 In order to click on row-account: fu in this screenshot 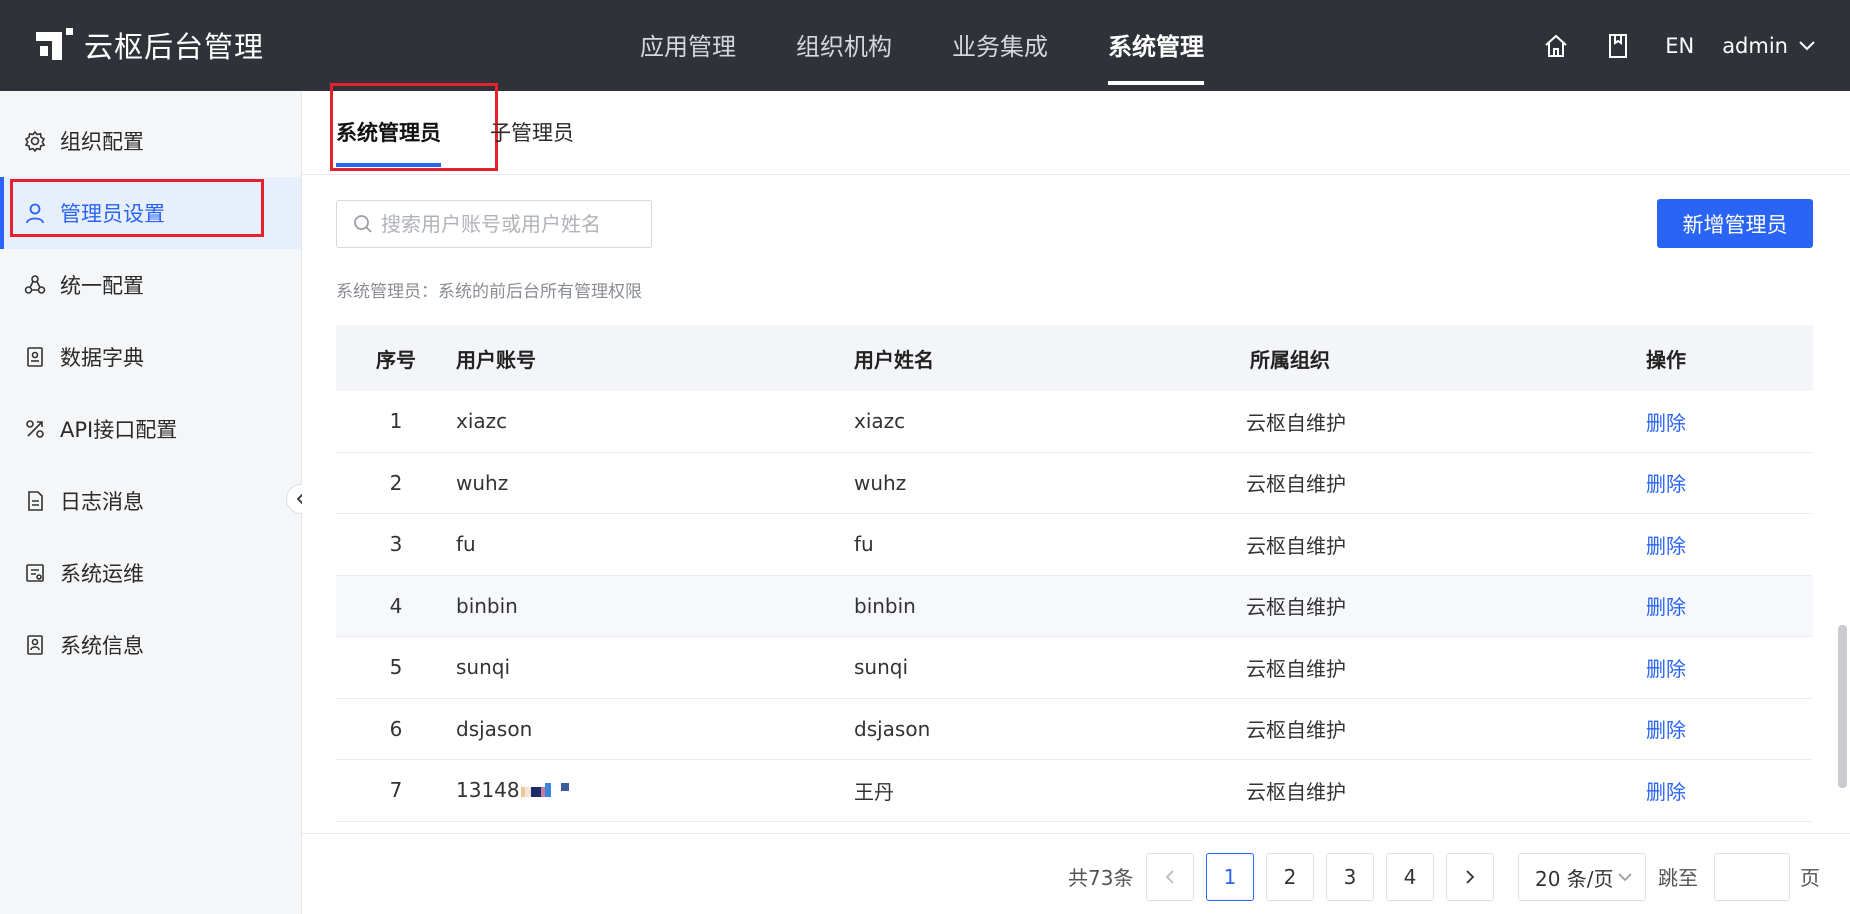, I will do `click(466, 544)`.